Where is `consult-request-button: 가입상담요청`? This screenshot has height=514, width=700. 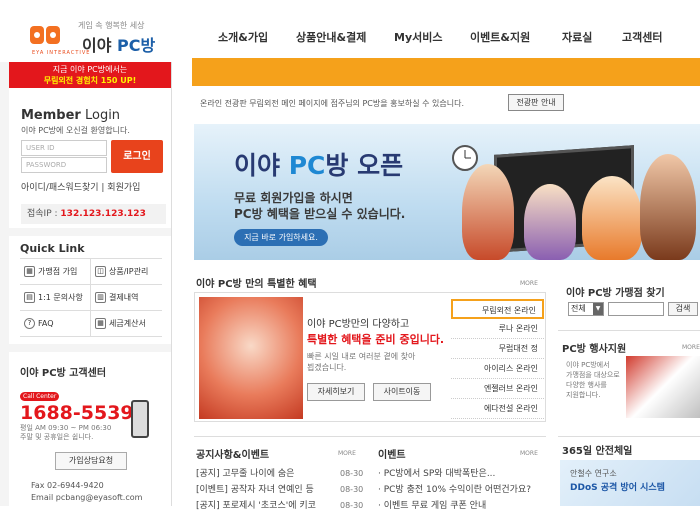 consult-request-button: 가입상담요청 is located at coordinates (91, 461).